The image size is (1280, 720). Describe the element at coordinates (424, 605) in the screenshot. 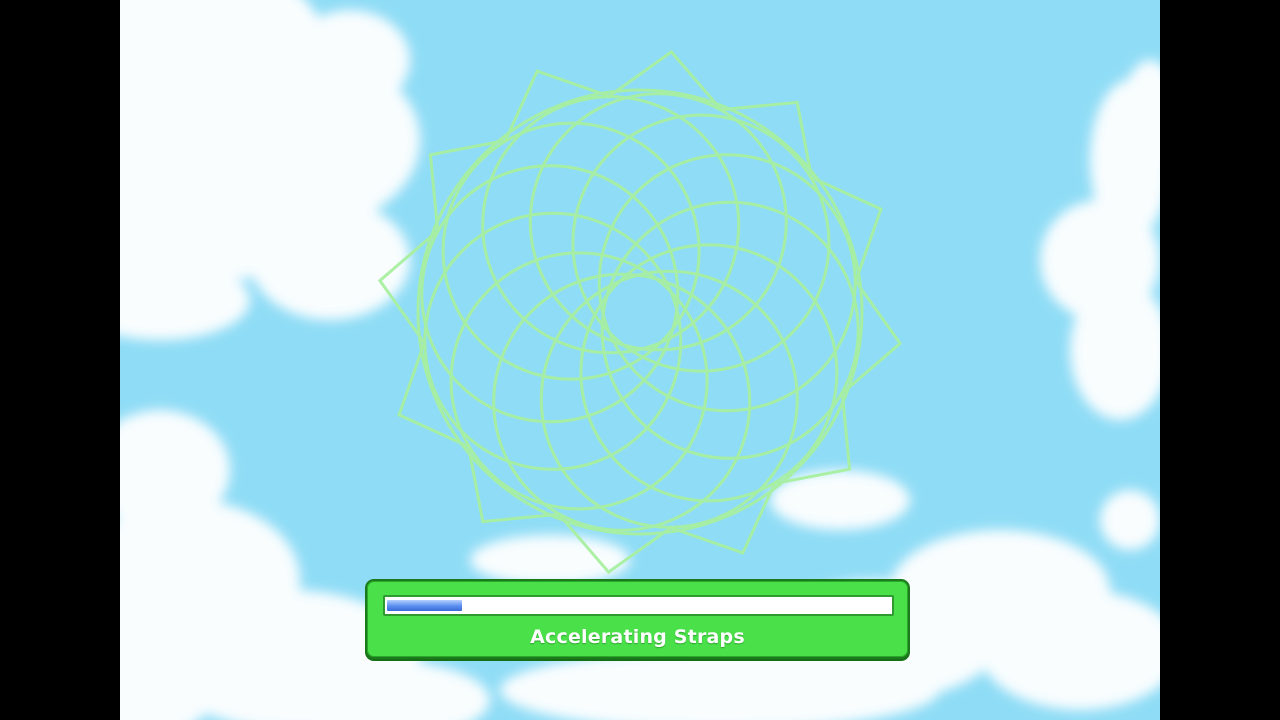

I see `loading-progress-fill` at that location.